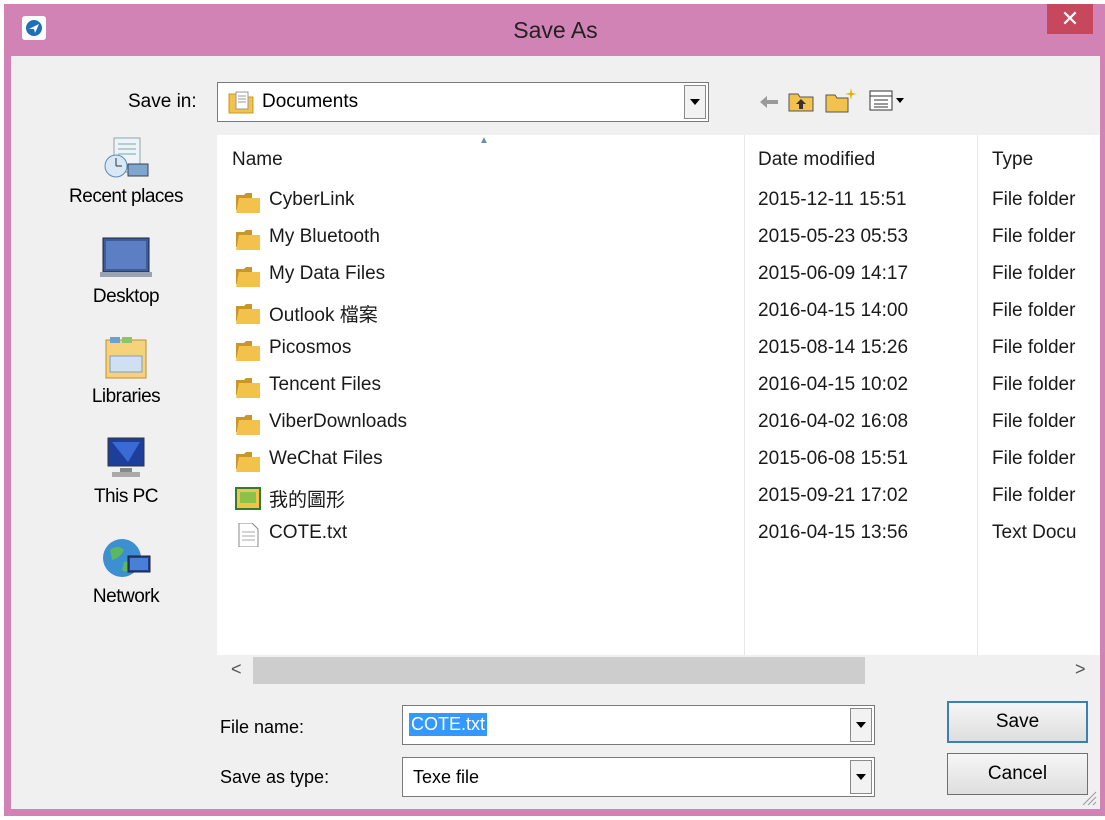 Image resolution: width=1105 pixels, height=820 pixels. Describe the element at coordinates (126, 457) in the screenshot. I see `this-pc-icon` at that location.